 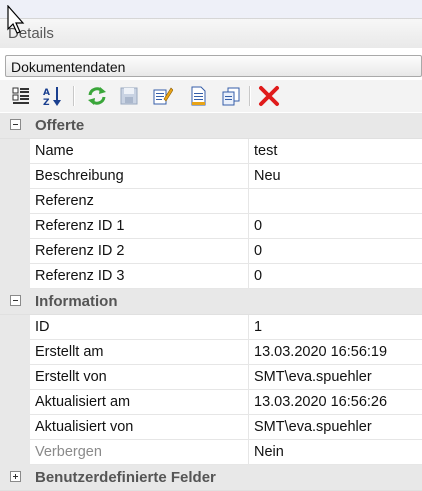 I want to click on category-header: Benutzerdefinierte Felder, so click(x=211, y=478).